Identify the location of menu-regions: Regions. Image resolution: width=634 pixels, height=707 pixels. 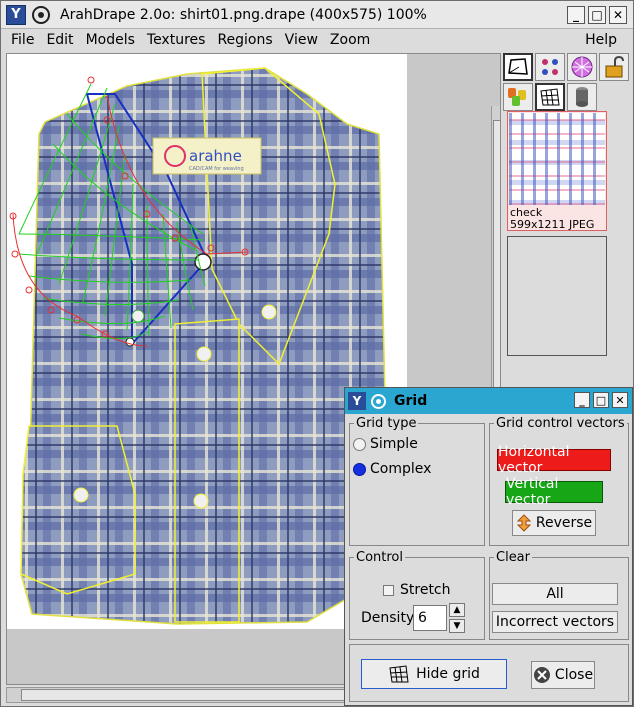
(244, 40).